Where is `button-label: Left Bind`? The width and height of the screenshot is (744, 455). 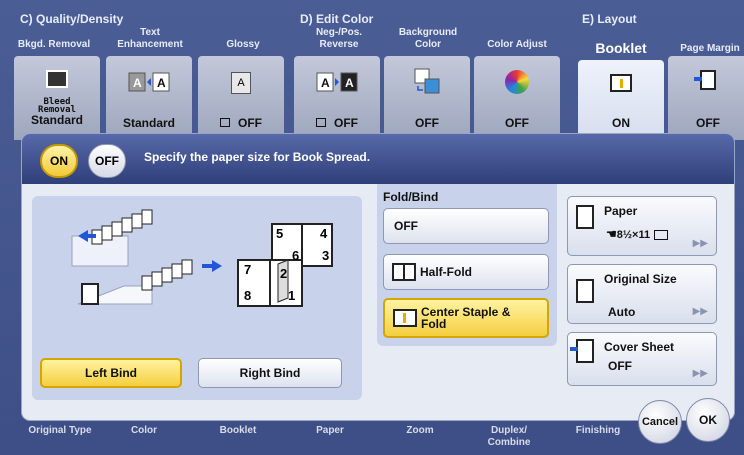
button-label: Left Bind is located at coordinates (111, 373).